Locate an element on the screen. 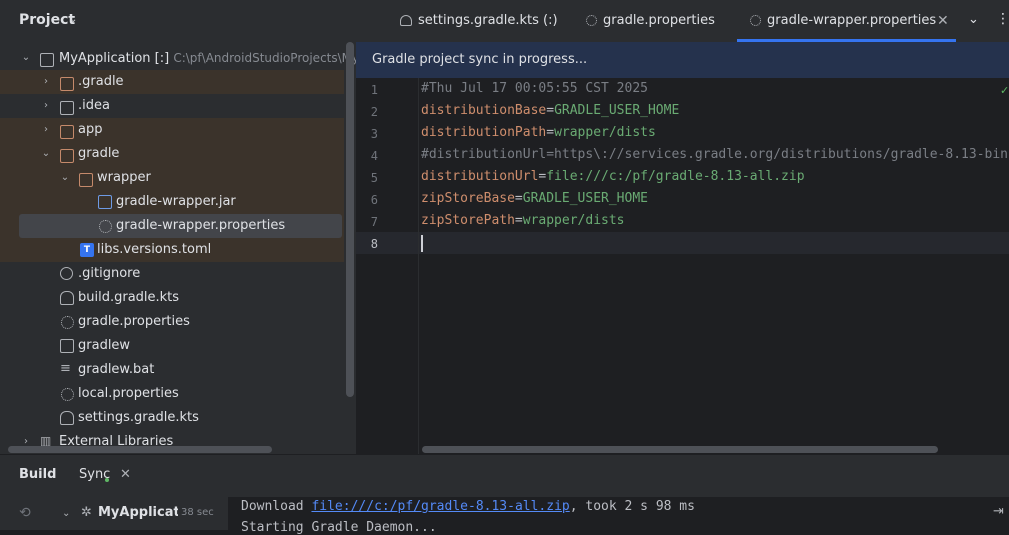 Image resolution: width=1009 pixels, height=535 pixels. tab-settings-gradle-kts: settings.gradle.kts (:) is located at coordinates (479, 21).